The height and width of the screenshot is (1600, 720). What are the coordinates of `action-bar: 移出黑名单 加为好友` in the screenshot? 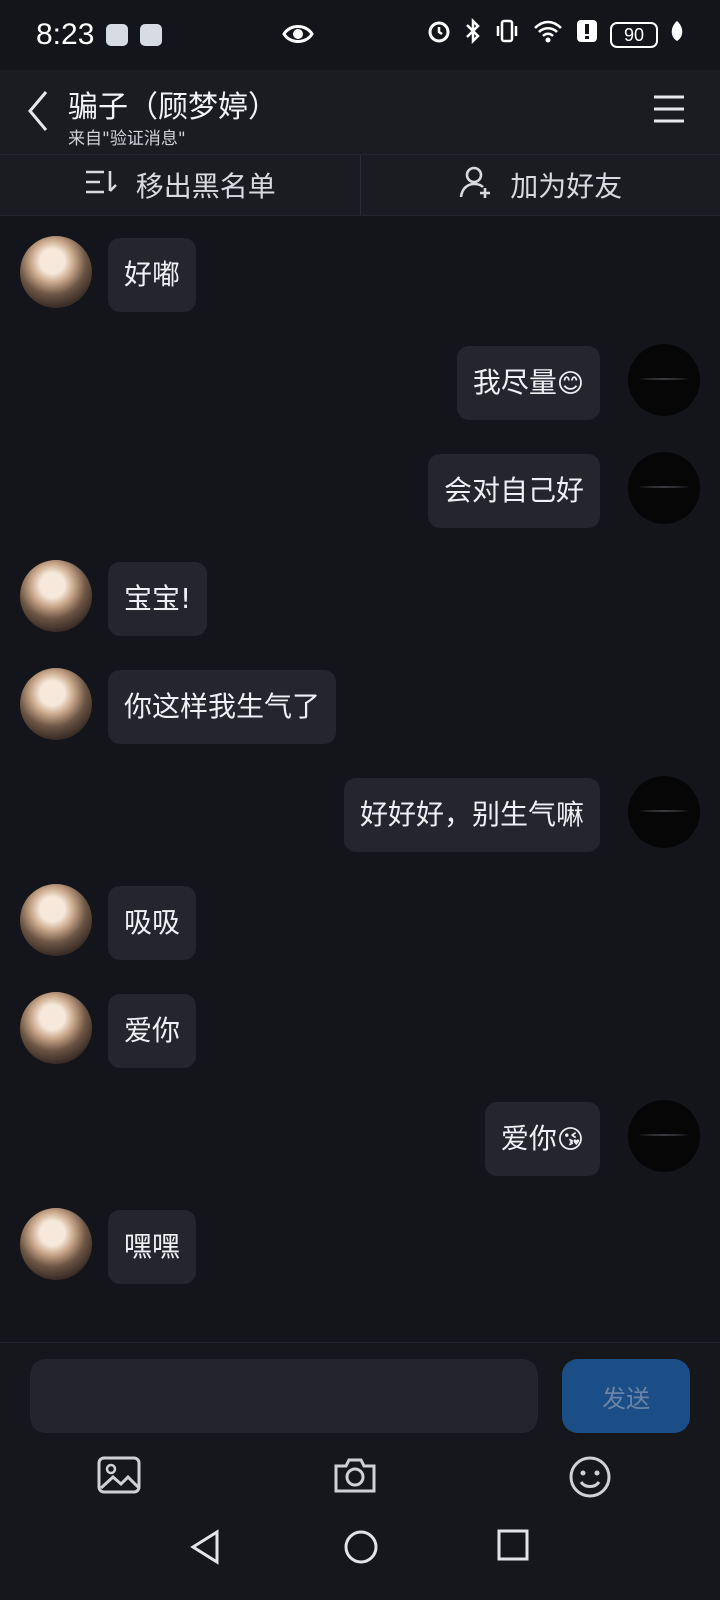 It's located at (360, 185).